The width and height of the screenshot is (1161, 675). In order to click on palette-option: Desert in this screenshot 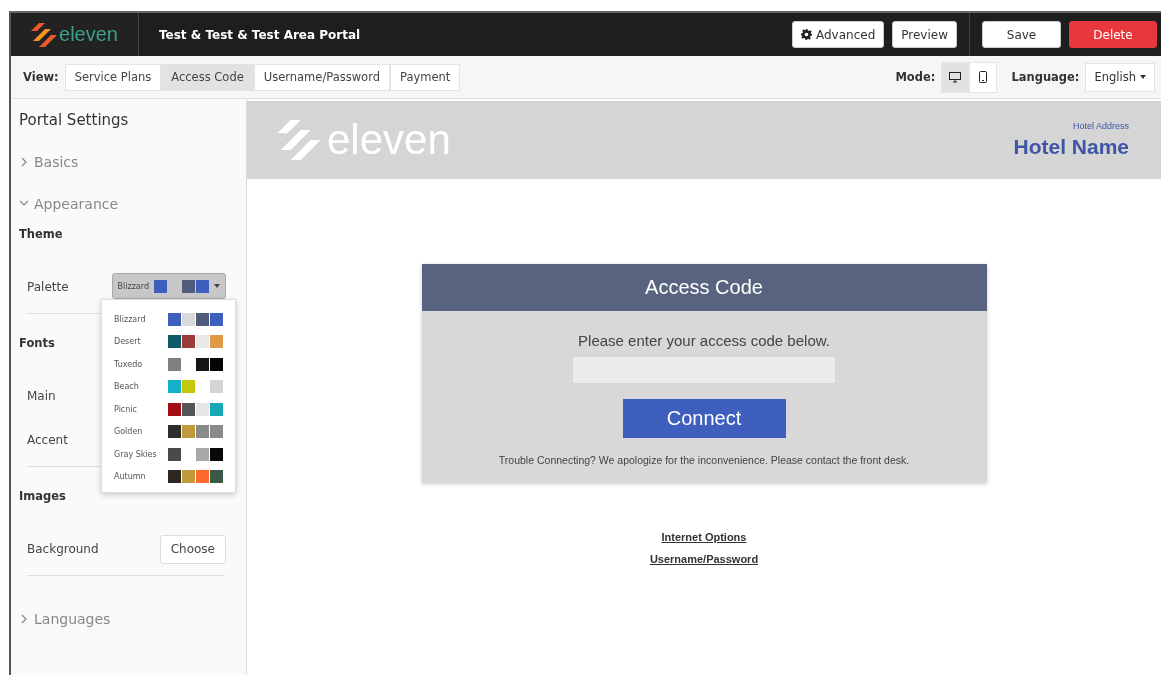, I will do `click(168, 341)`.